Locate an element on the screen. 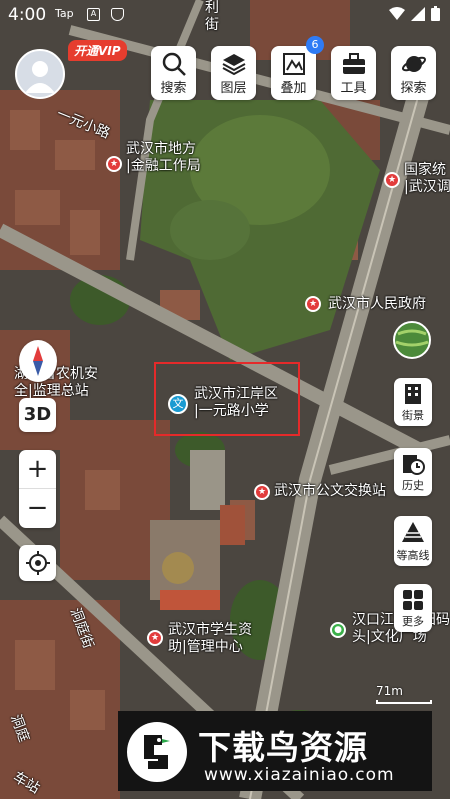 The width and height of the screenshot is (450, 799). zoom-control: + − is located at coordinates (37, 489).